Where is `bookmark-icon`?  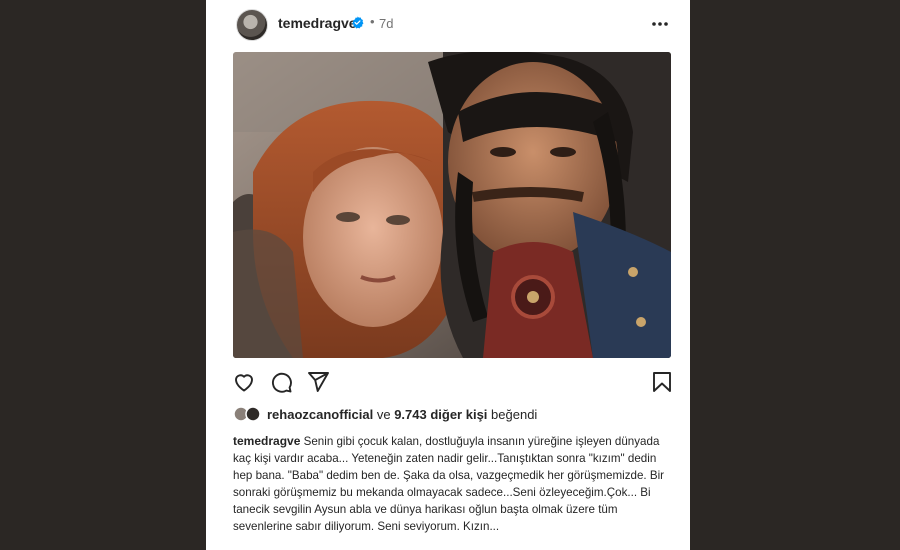 bookmark-icon is located at coordinates (662, 382).